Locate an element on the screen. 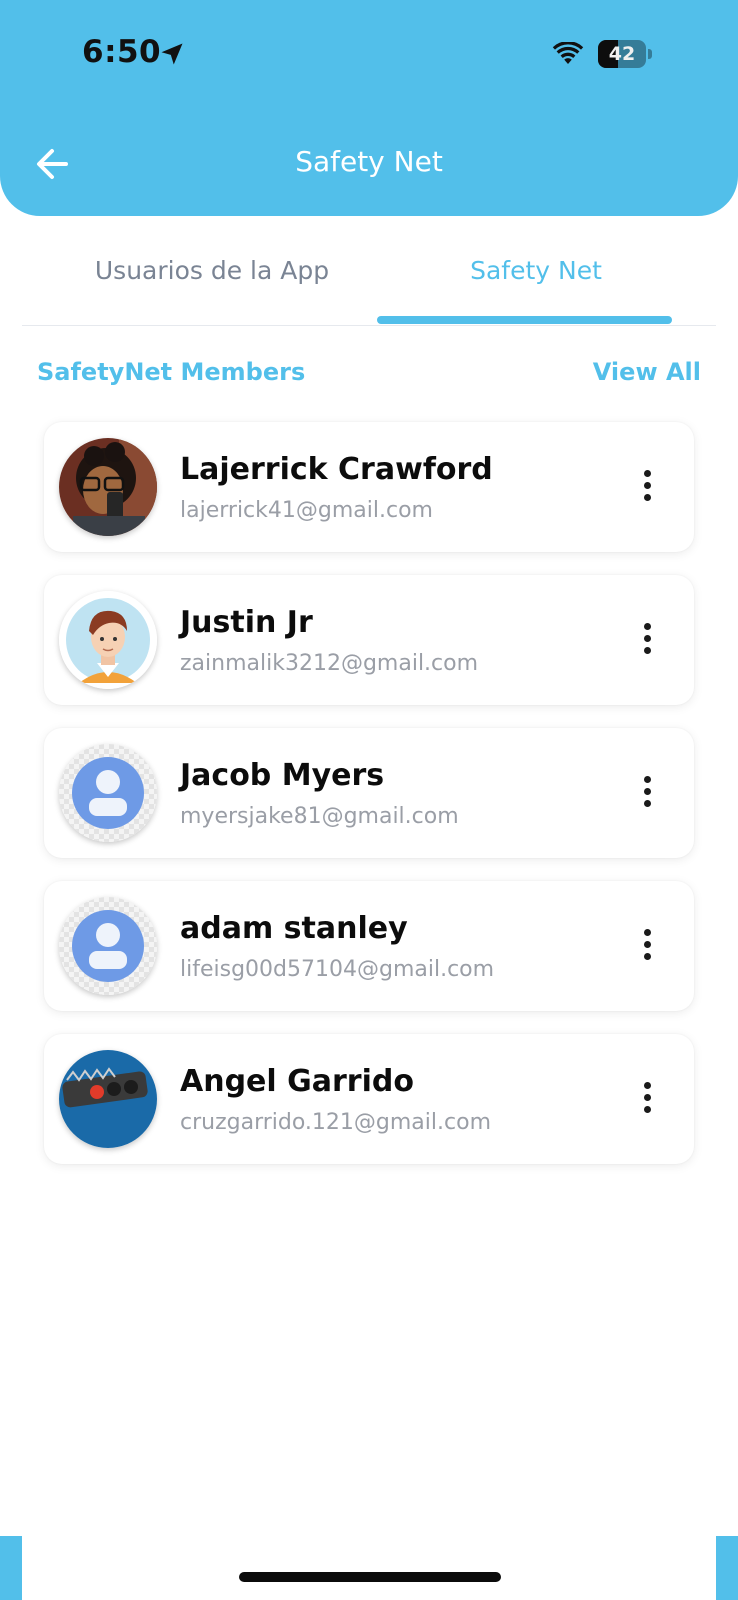 The width and height of the screenshot is (738, 1600). member-email: lifeisg00d57104@gmail.com is located at coordinates (337, 969).